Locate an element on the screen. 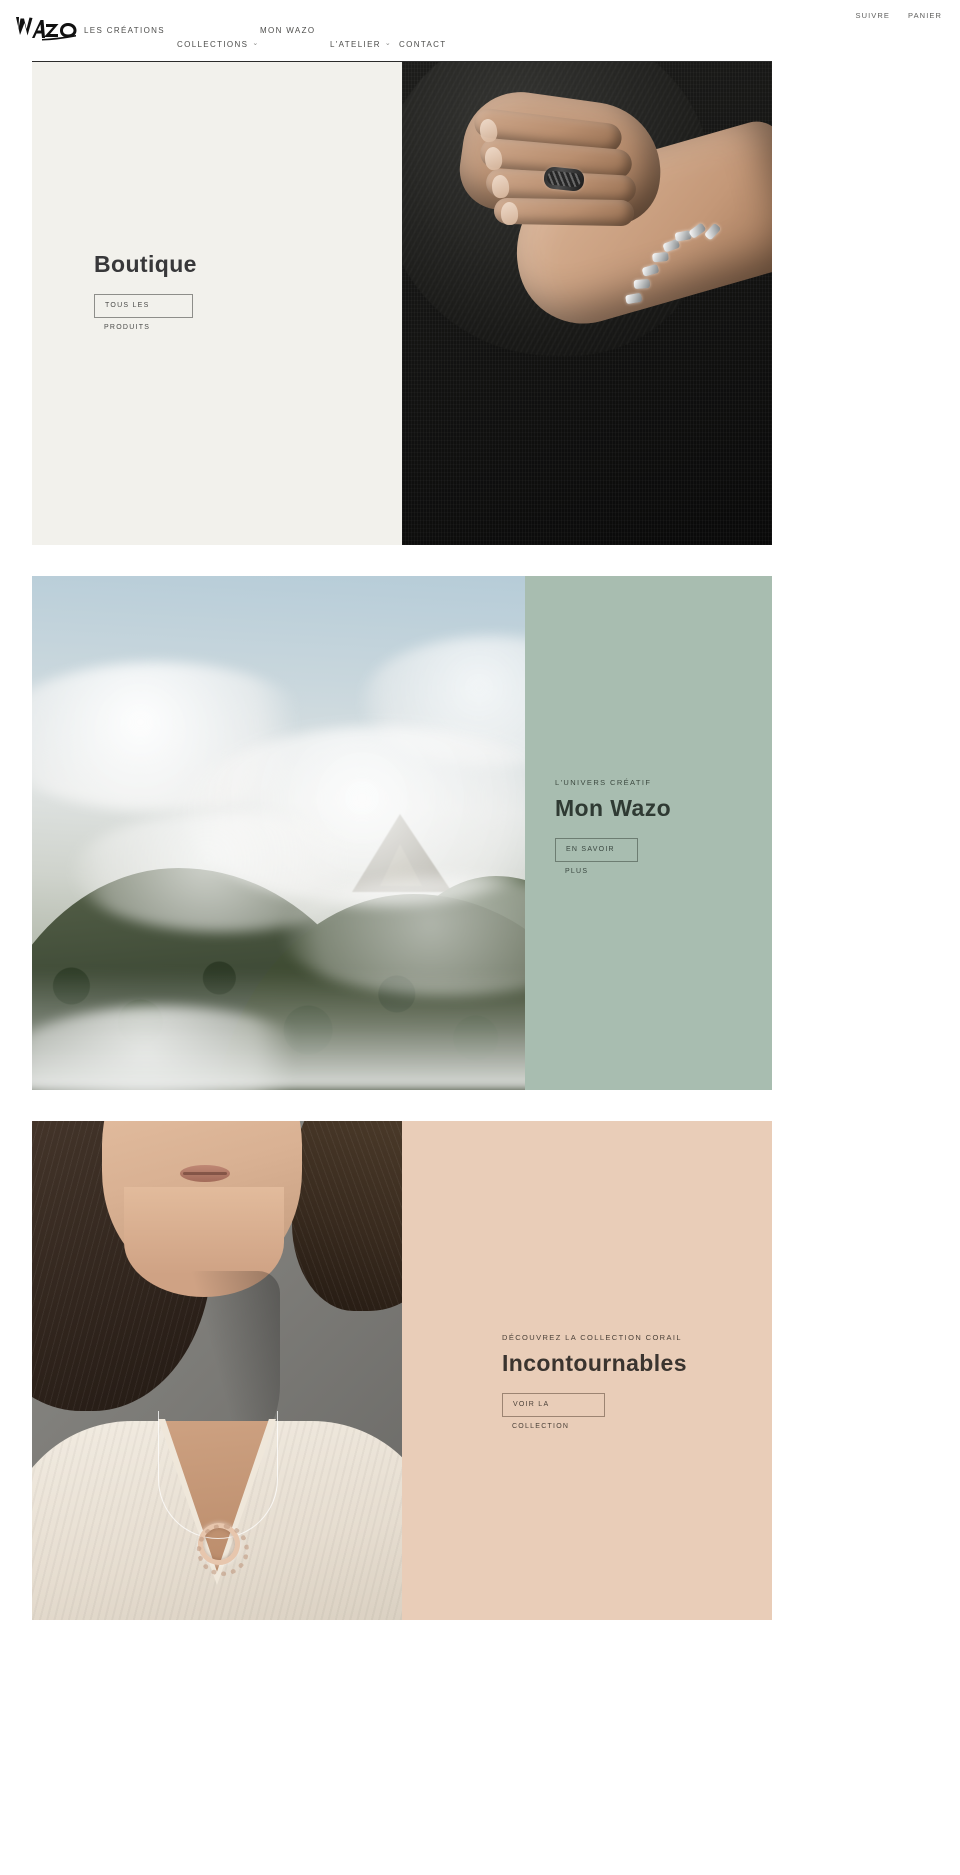 Image resolution: width=960 pixels, height=1875 pixels. photo-ring-jewelry is located at coordinates (564, 179).